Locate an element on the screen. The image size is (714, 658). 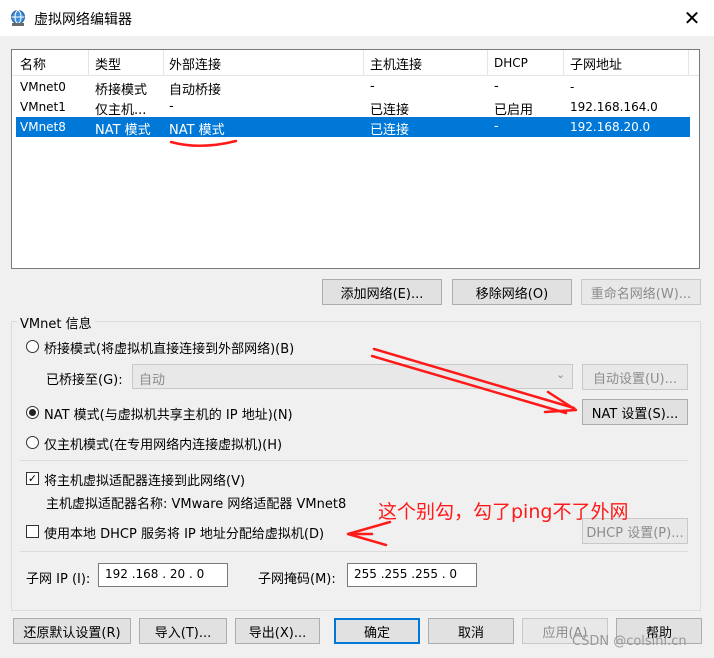
network-globe-icon is located at coordinates (18, 18).